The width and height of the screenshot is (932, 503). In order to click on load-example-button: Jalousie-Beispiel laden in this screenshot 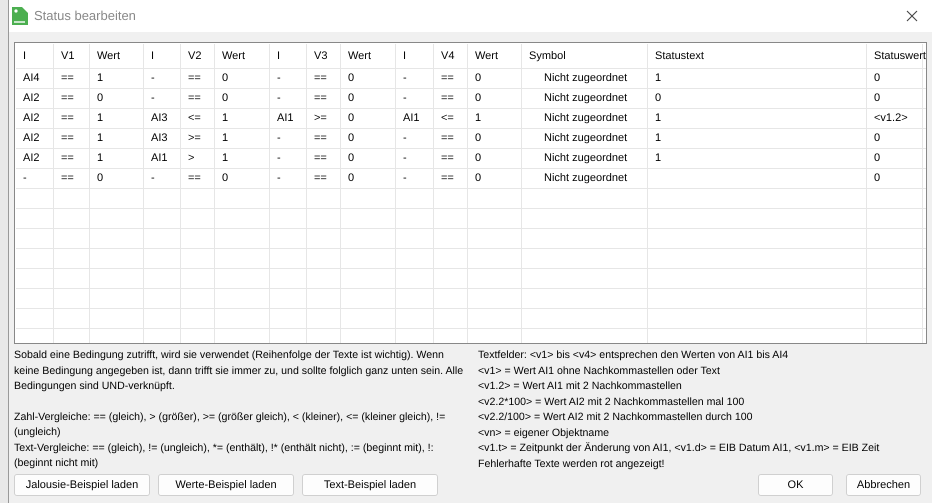, I will do `click(82, 485)`.